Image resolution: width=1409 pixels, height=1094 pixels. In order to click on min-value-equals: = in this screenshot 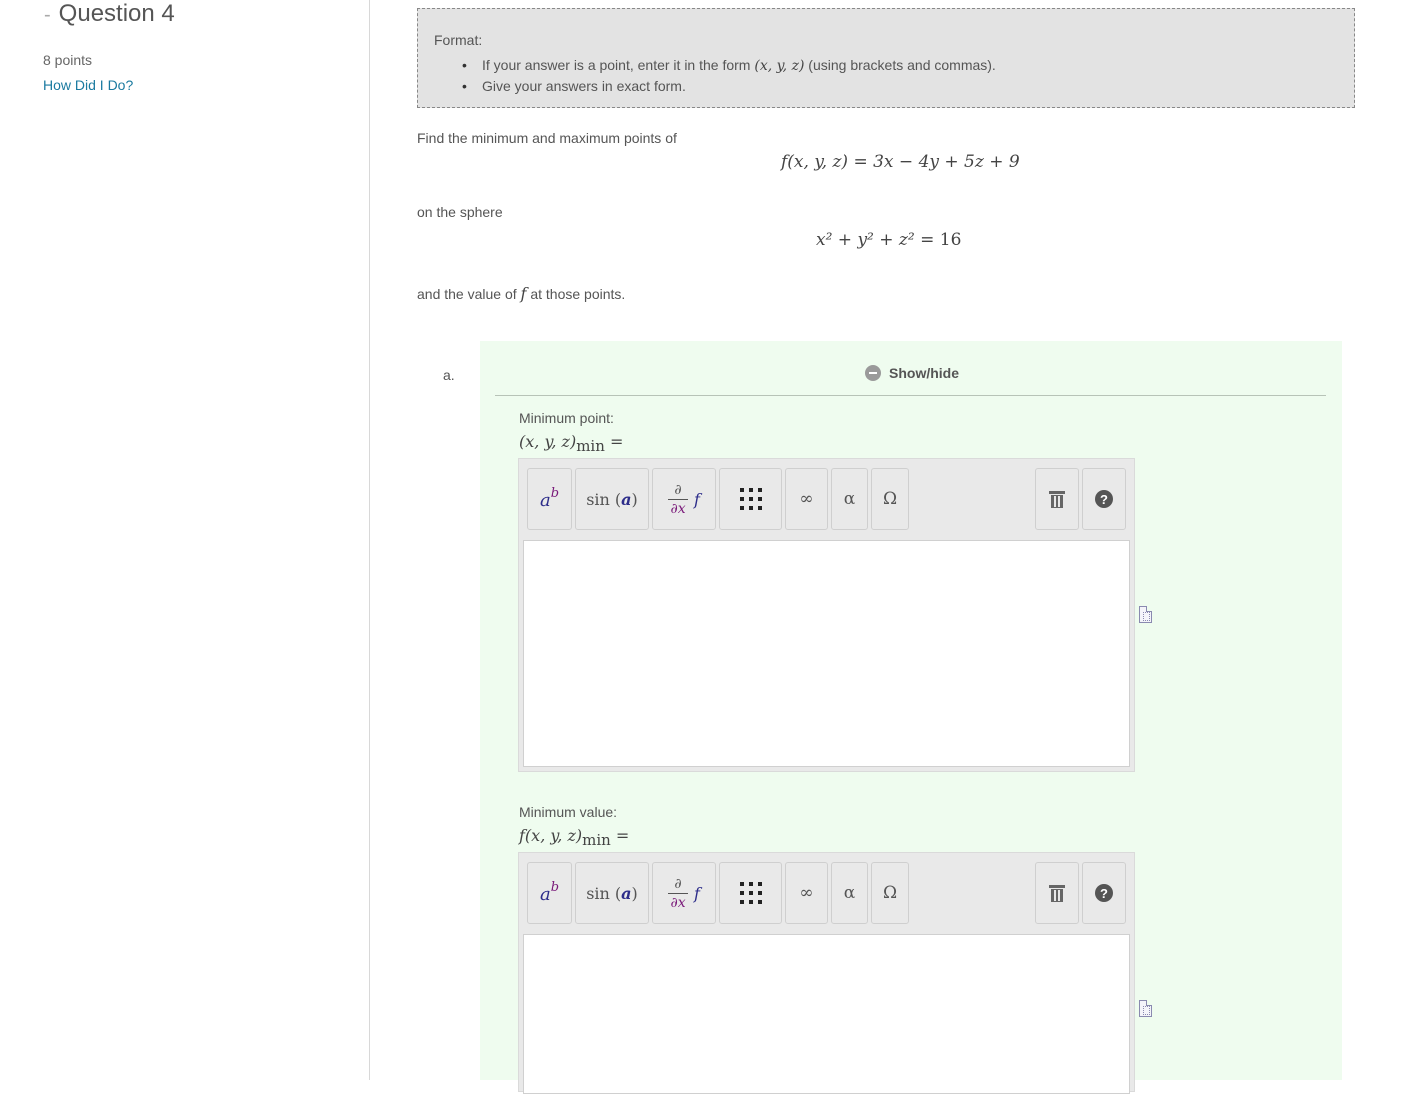, I will do `click(622, 835)`.